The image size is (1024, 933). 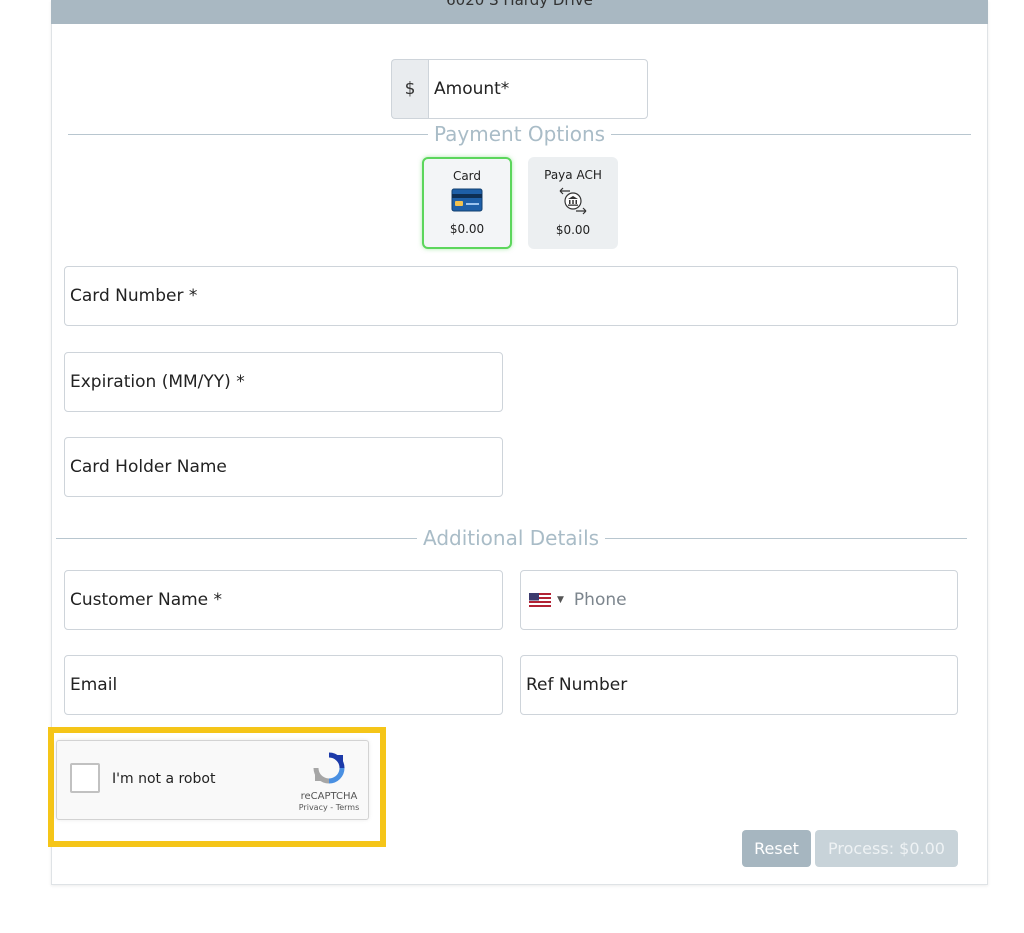 What do you see at coordinates (519, 12) in the screenshot?
I see `header-bar: 6020 S Hardy Drive` at bounding box center [519, 12].